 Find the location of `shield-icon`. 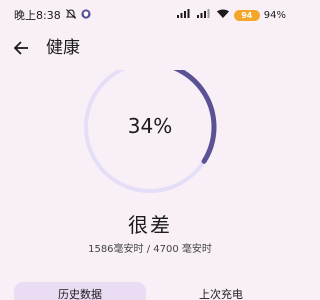

shield-icon is located at coordinates (86, 15).